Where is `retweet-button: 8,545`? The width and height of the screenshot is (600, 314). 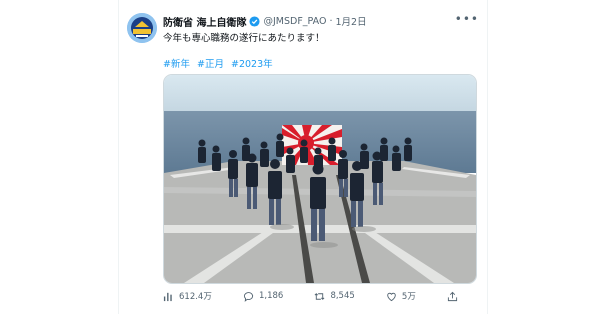
retweet-button: 8,545 is located at coordinates (334, 296).